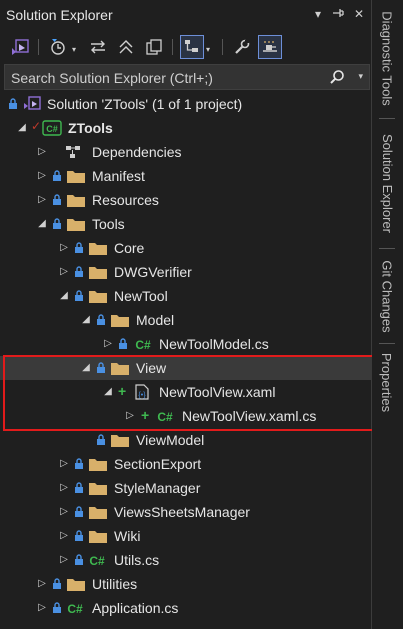 The width and height of the screenshot is (403, 629). What do you see at coordinates (186, 392) in the screenshot?
I see `tree-row-newtoolview-xaml: ◢ + {•} NewToolView.xaml` at bounding box center [186, 392].